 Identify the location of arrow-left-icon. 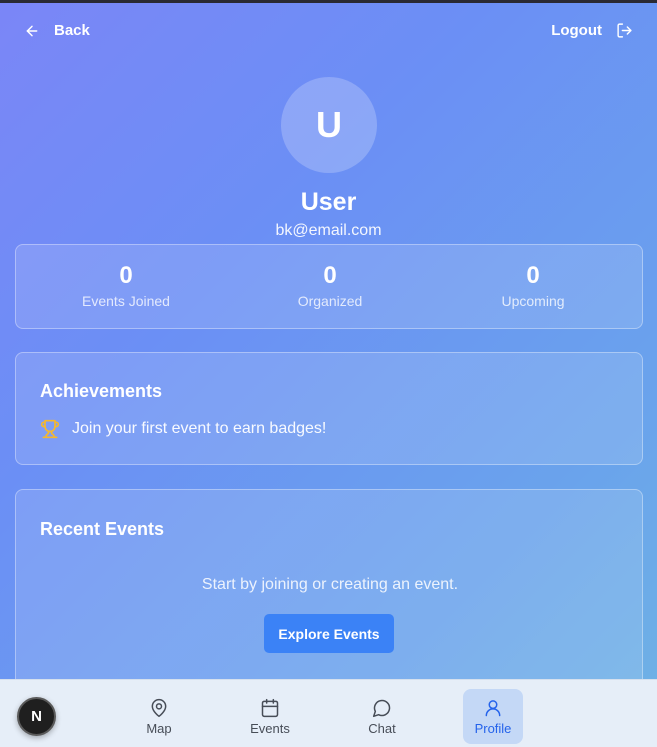
(32, 31).